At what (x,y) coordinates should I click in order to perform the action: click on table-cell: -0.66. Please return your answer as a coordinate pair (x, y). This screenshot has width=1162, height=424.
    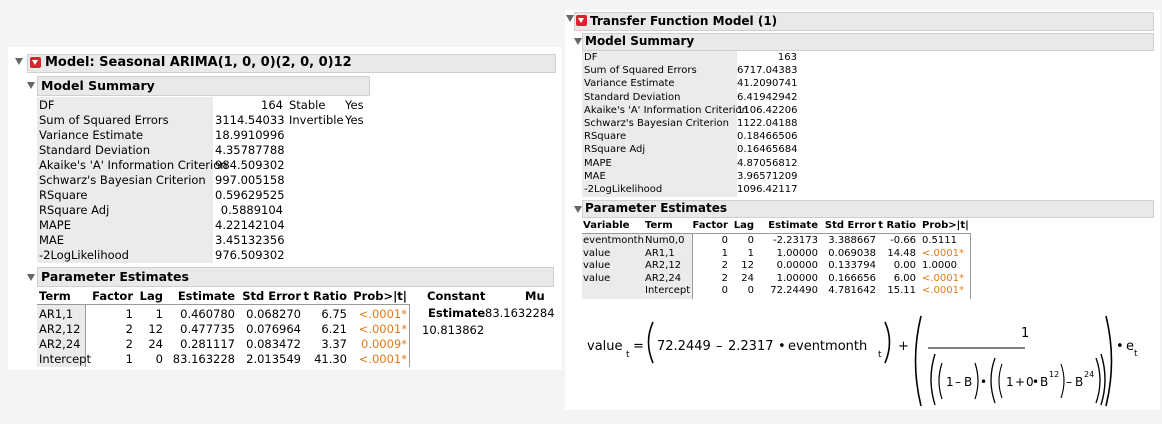
    Looking at the image, I should click on (903, 240).